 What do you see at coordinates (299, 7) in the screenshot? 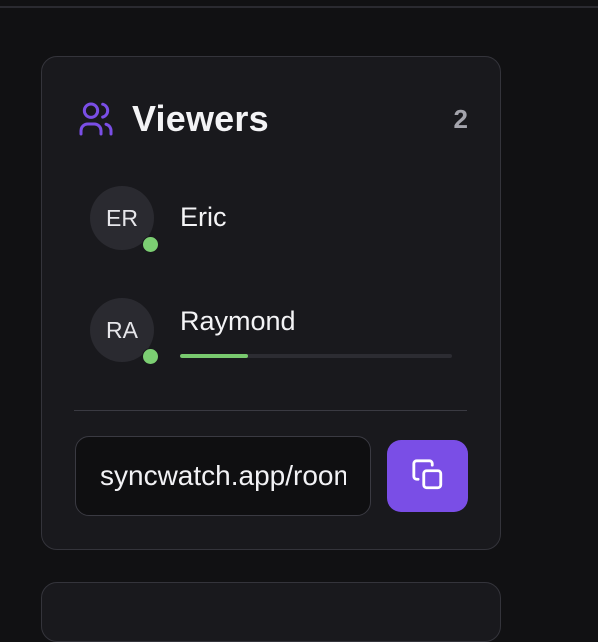
I see `top-divider` at bounding box center [299, 7].